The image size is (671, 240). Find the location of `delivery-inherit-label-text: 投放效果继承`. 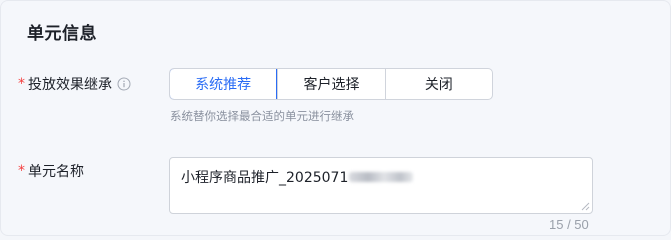

delivery-inherit-label-text: 投放效果继承 is located at coordinates (70, 85).